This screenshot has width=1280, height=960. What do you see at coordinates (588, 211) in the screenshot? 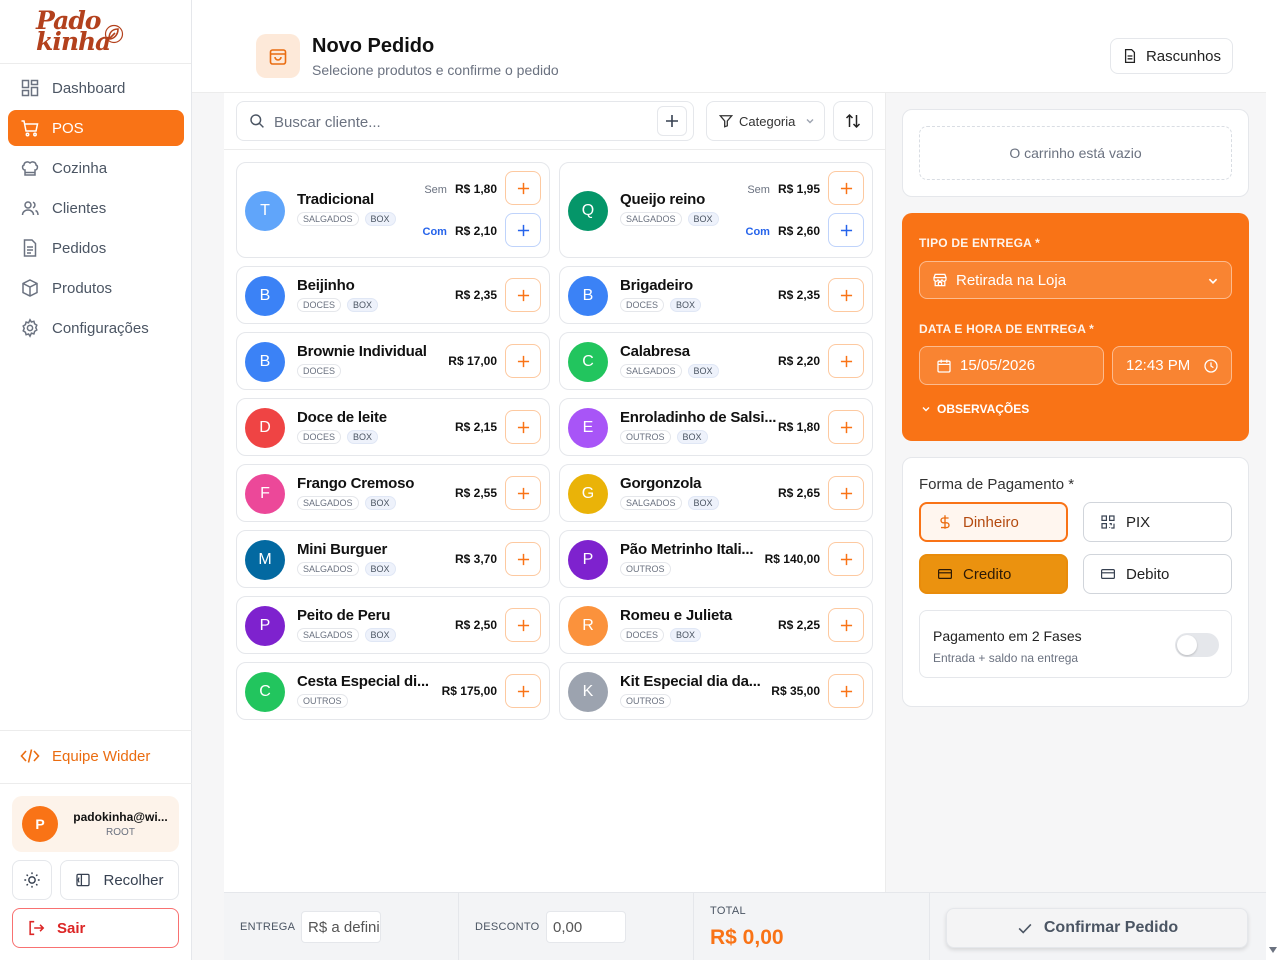
I see `product-avatar: Q` at bounding box center [588, 211].